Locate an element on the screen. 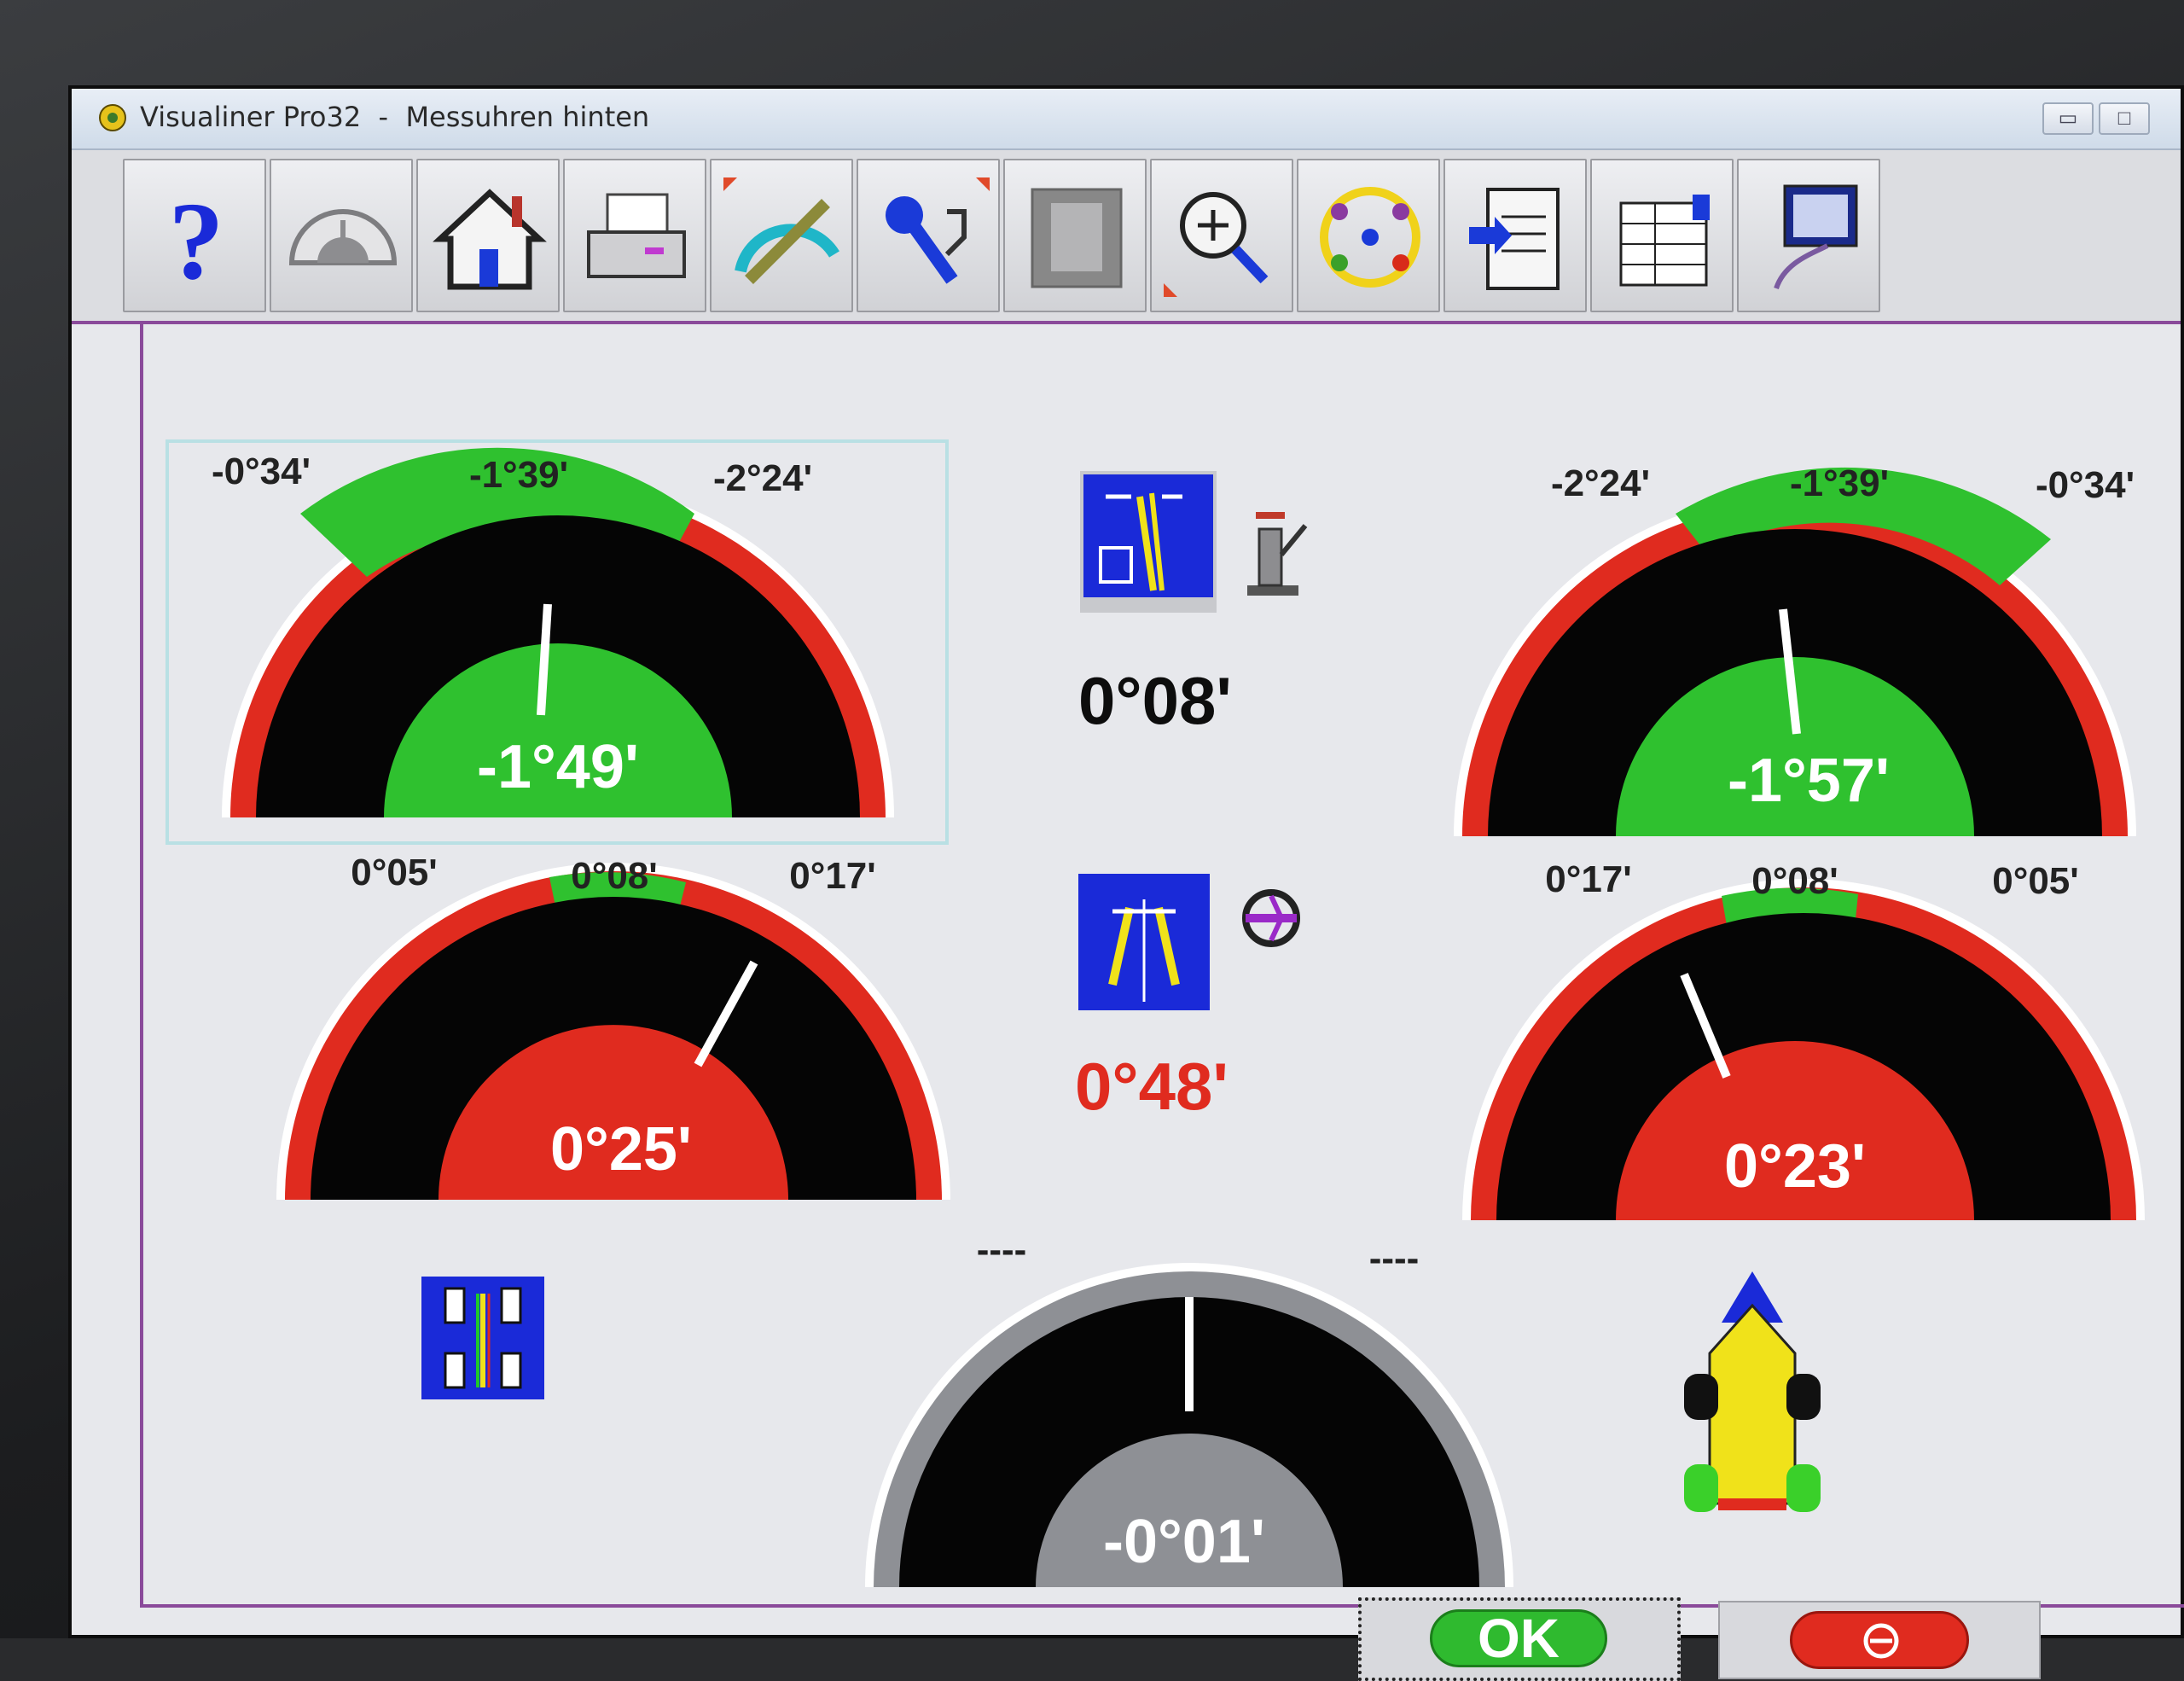  datasheet-button is located at coordinates (1662, 236).